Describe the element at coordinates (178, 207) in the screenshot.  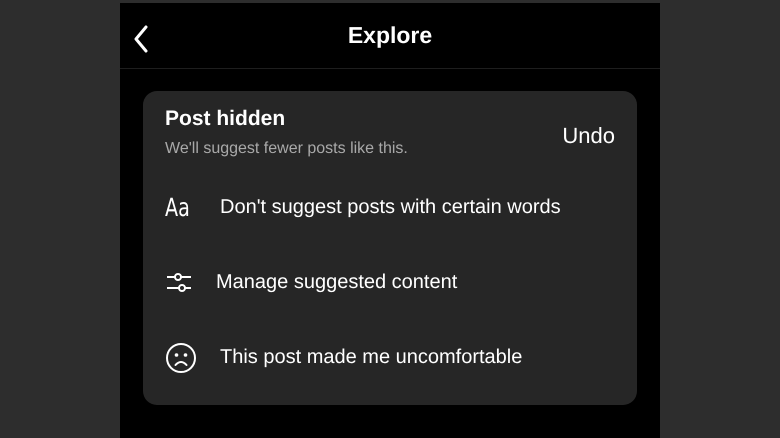
I see `text-icon: Aa` at that location.